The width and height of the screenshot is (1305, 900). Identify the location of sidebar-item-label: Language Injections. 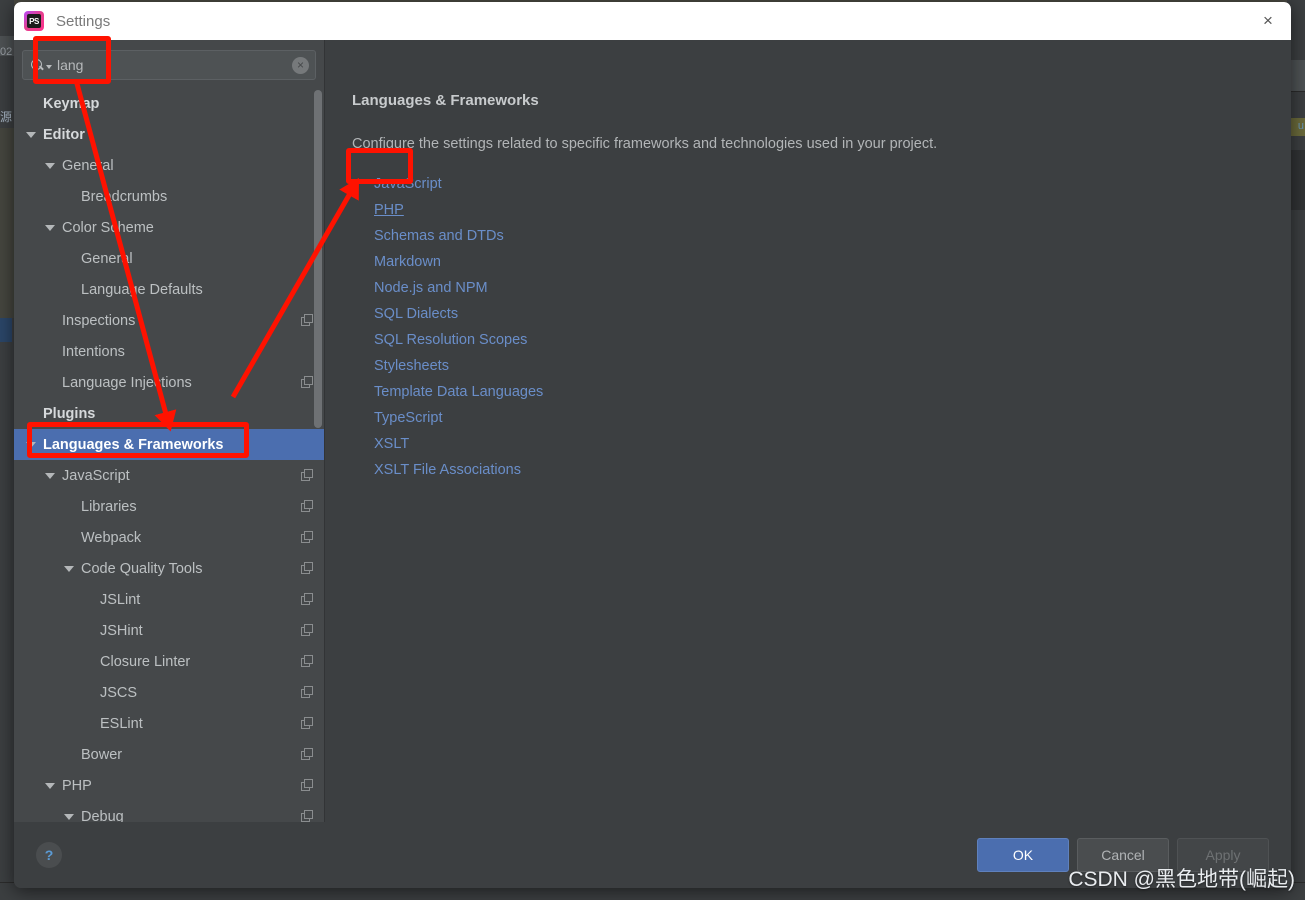
(127, 382).